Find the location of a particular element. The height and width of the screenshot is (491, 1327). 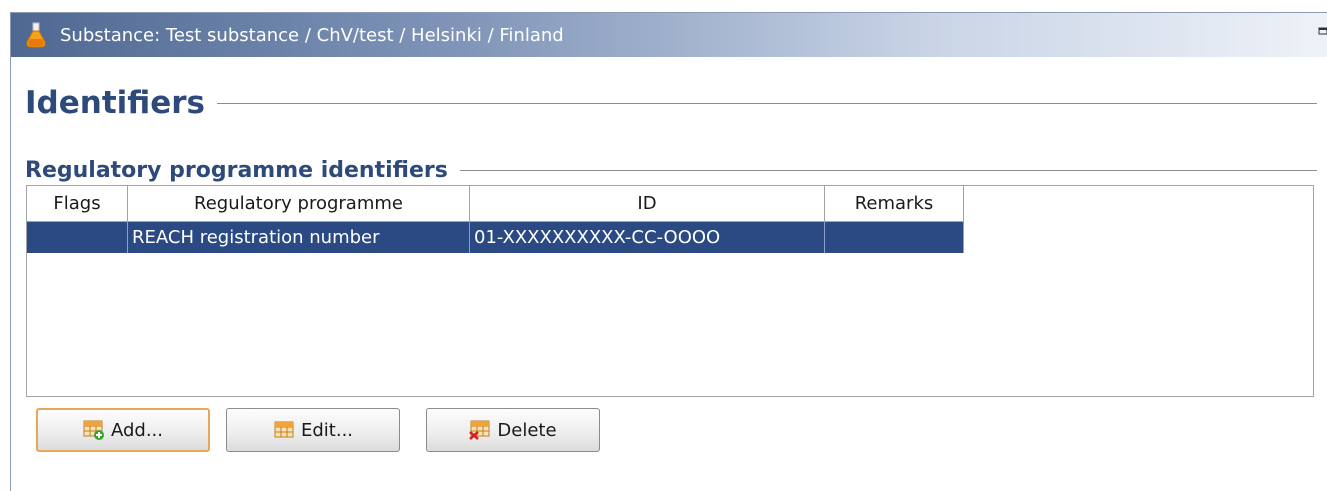

column-header-id: ID is located at coordinates (647, 204).